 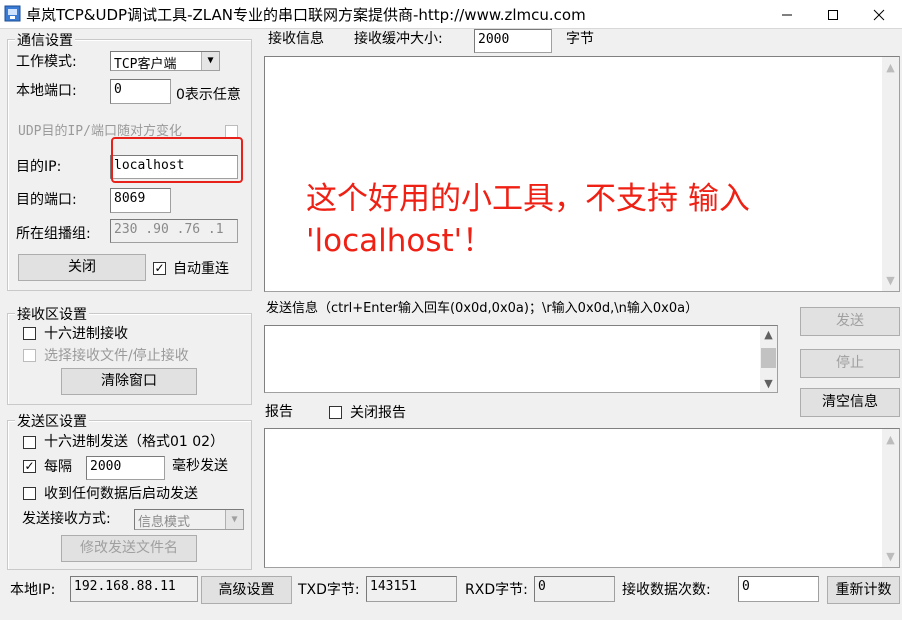 What do you see at coordinates (121, 494) in the screenshot?
I see `send-after-recv-label: 收到任何数据后启动发送` at bounding box center [121, 494].